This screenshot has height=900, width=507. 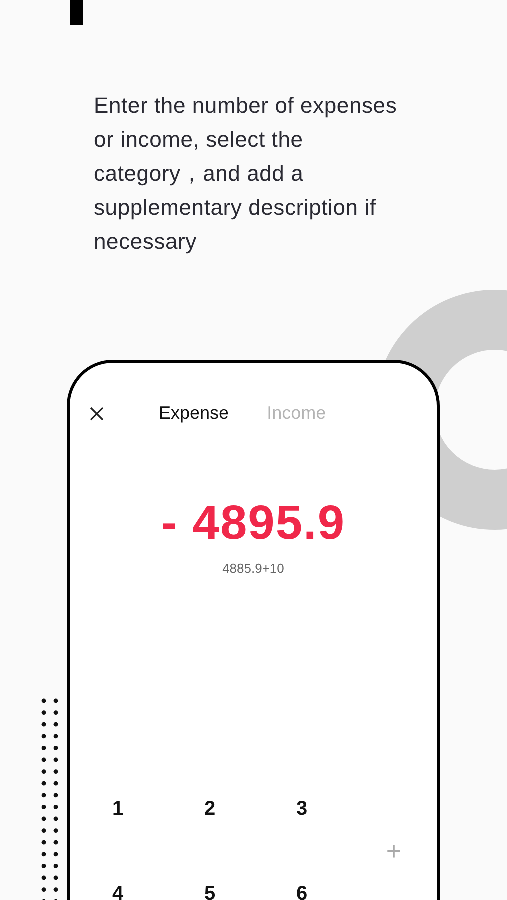 I want to click on digit-key: 6, so click(x=302, y=887).